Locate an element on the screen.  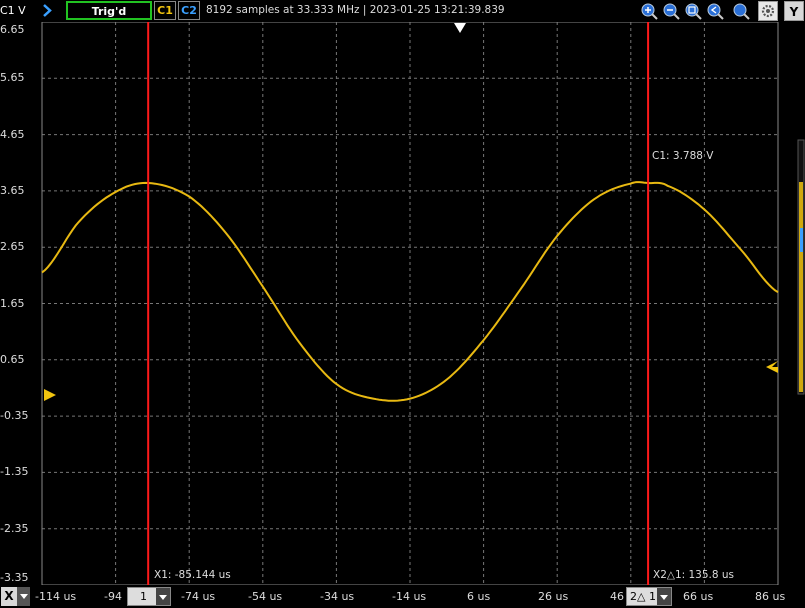
zoom-in-icon is located at coordinates (649, 11).